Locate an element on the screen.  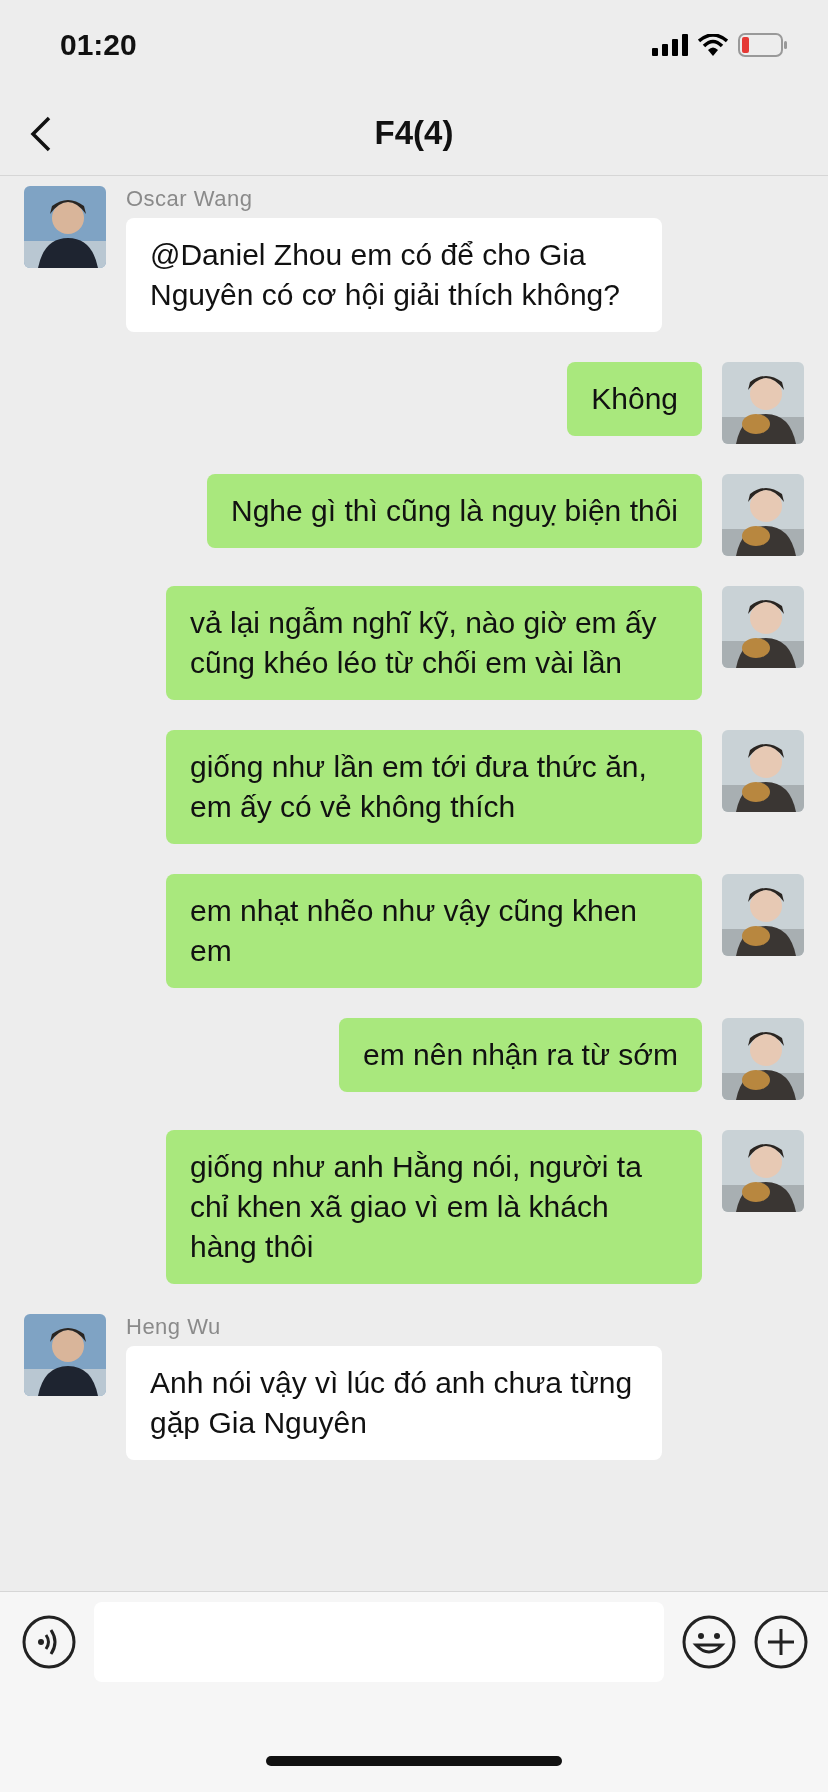
message-bubble: vả lại ngẫm nghĩ kỹ, nào giờ em ấy cũng khéo léo từ chối em vài lần is located at coordinates (434, 643).